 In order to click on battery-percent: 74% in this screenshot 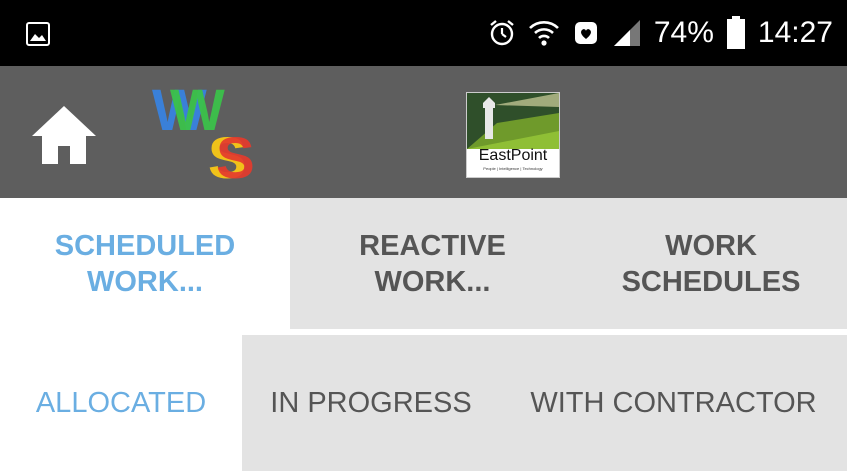, I will do `click(683, 32)`.